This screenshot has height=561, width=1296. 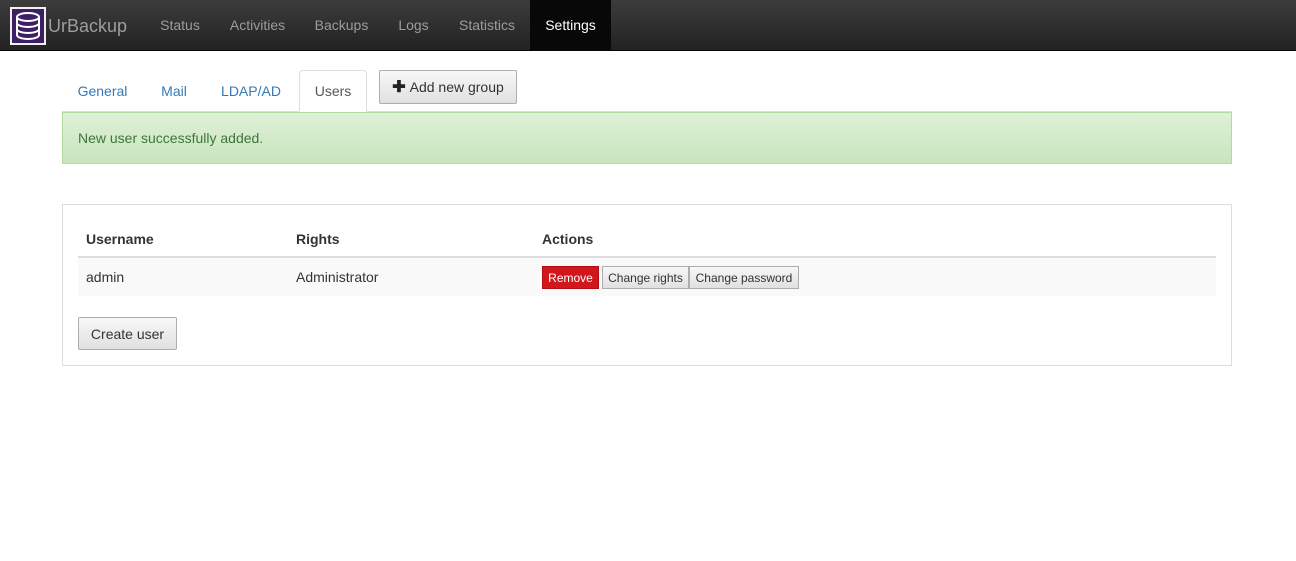 What do you see at coordinates (127, 333) in the screenshot?
I see `create-user-button: Create user` at bounding box center [127, 333].